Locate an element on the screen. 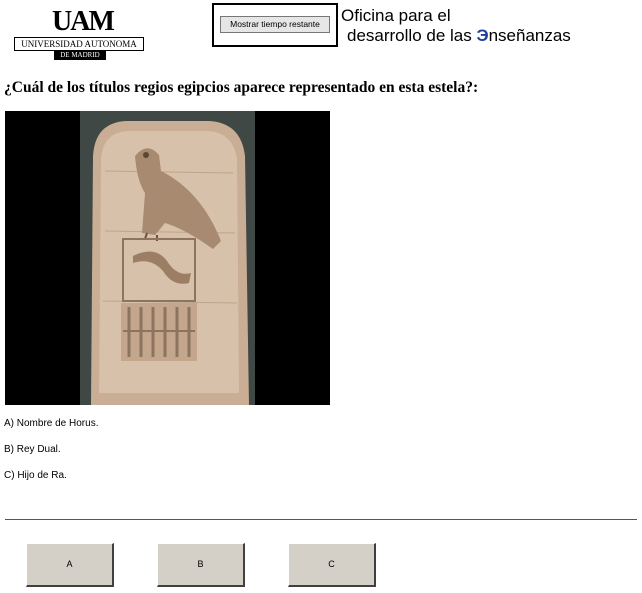 Image resolution: width=642 pixels, height=593 pixels. office-logo-line2: desarrollo de las Эnseñanzas is located at coordinates (459, 36).